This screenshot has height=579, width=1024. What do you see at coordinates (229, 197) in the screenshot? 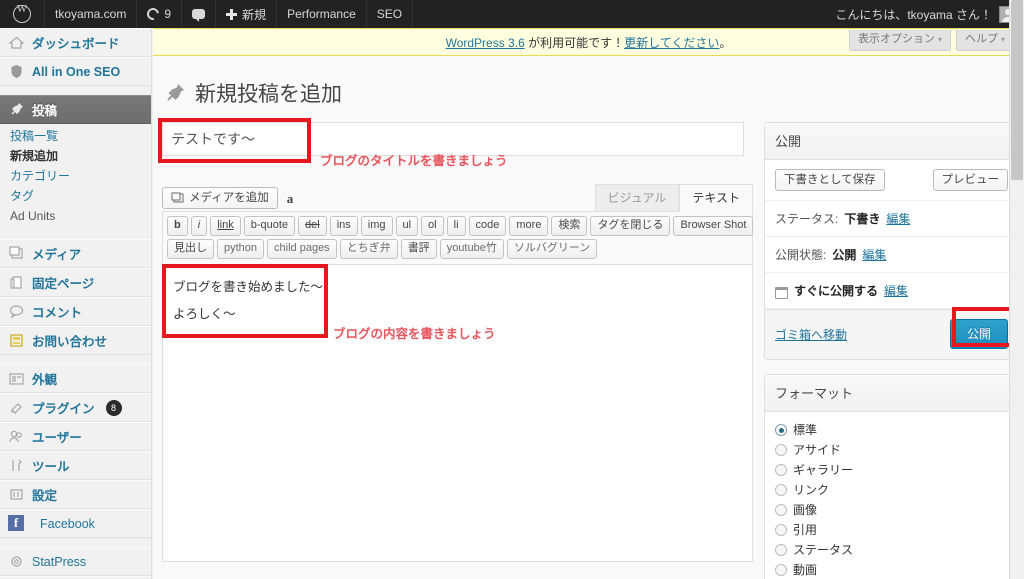
I see `add-media-label: メディアを追加` at bounding box center [229, 197].